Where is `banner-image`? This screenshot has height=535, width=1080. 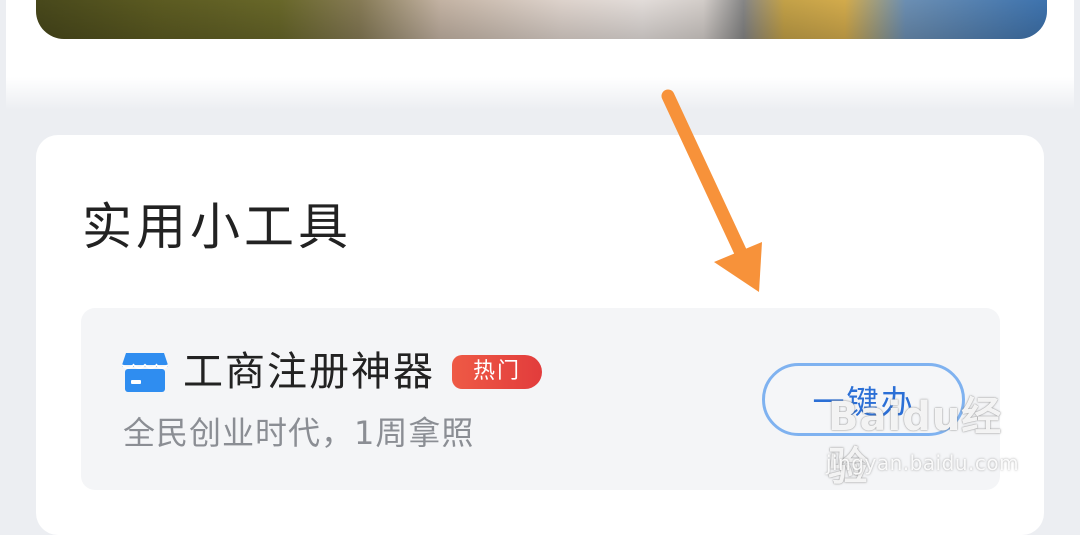
banner-image is located at coordinates (541, 19).